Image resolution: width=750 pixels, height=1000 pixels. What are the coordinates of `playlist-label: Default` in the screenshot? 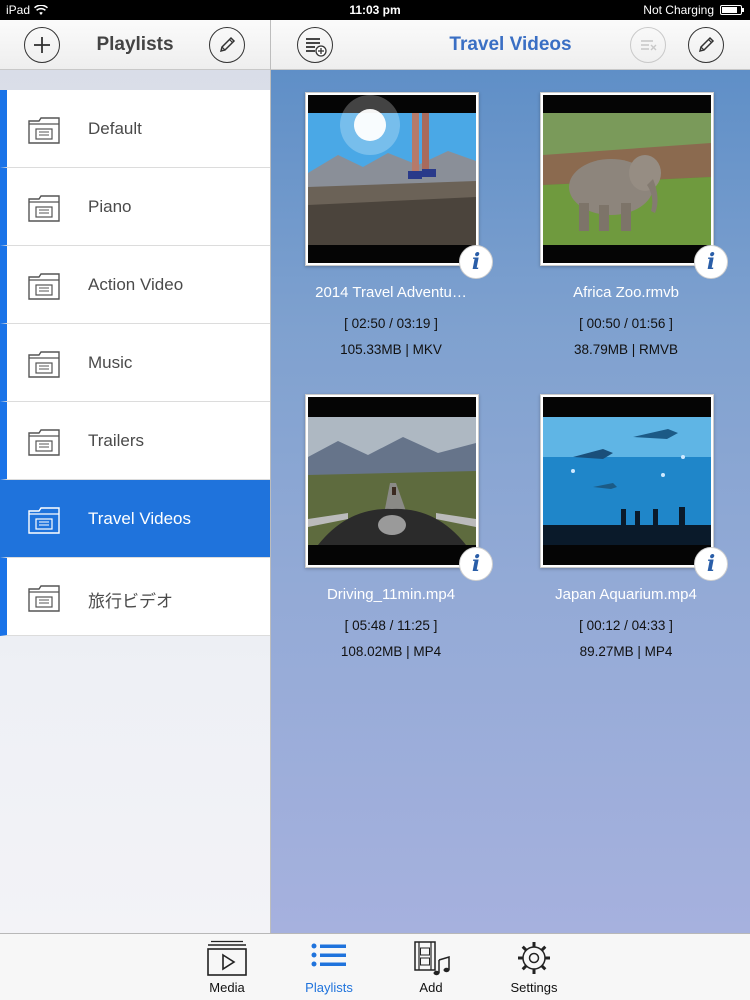 It's located at (115, 128).